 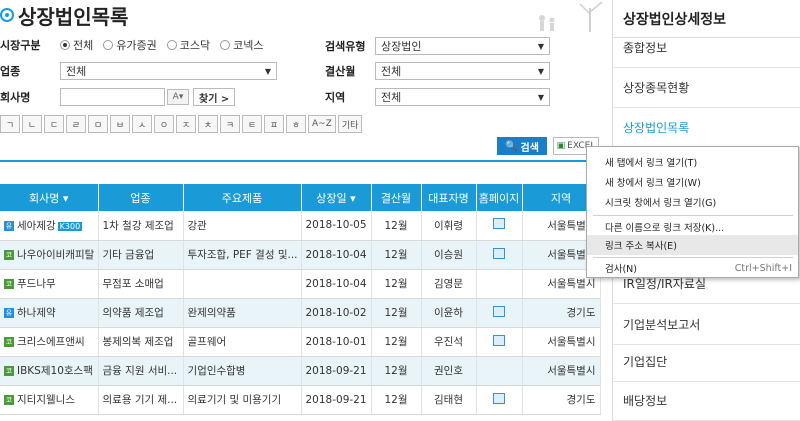 What do you see at coordinates (336, 197) in the screenshot?
I see `col-listing-date: 상장일 ▾` at bounding box center [336, 197].